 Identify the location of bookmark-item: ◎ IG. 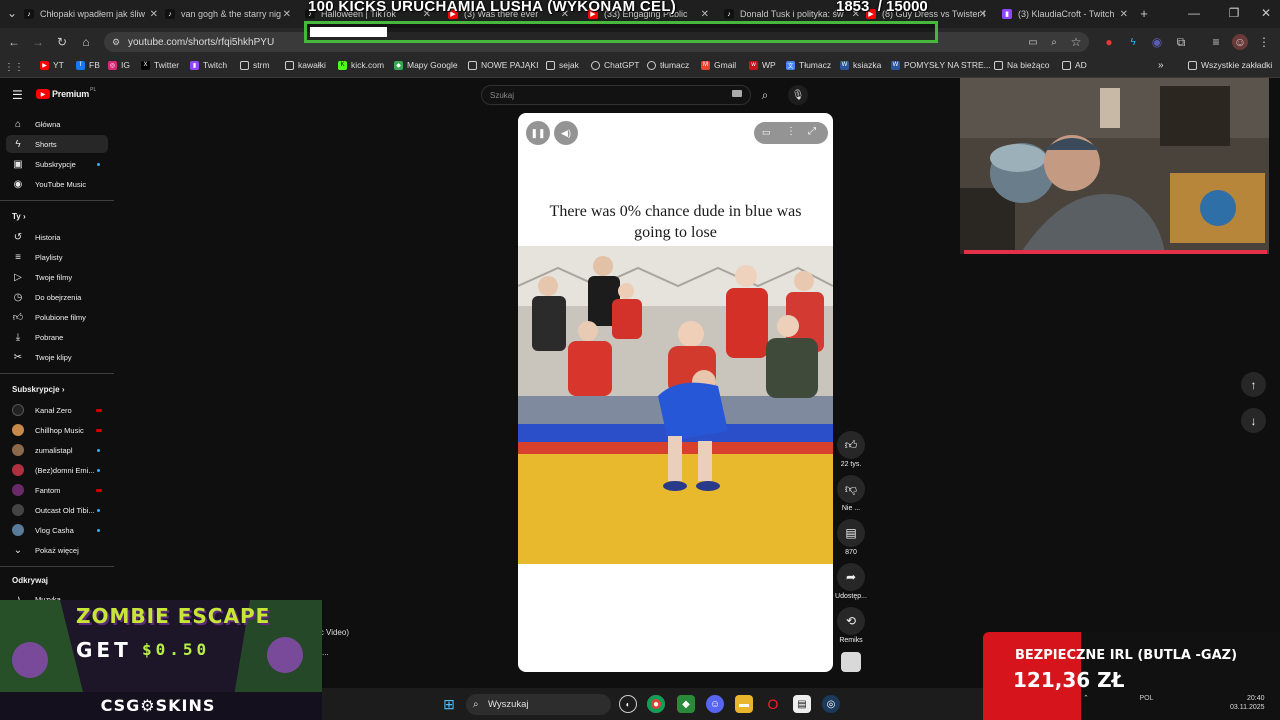
(119, 65).